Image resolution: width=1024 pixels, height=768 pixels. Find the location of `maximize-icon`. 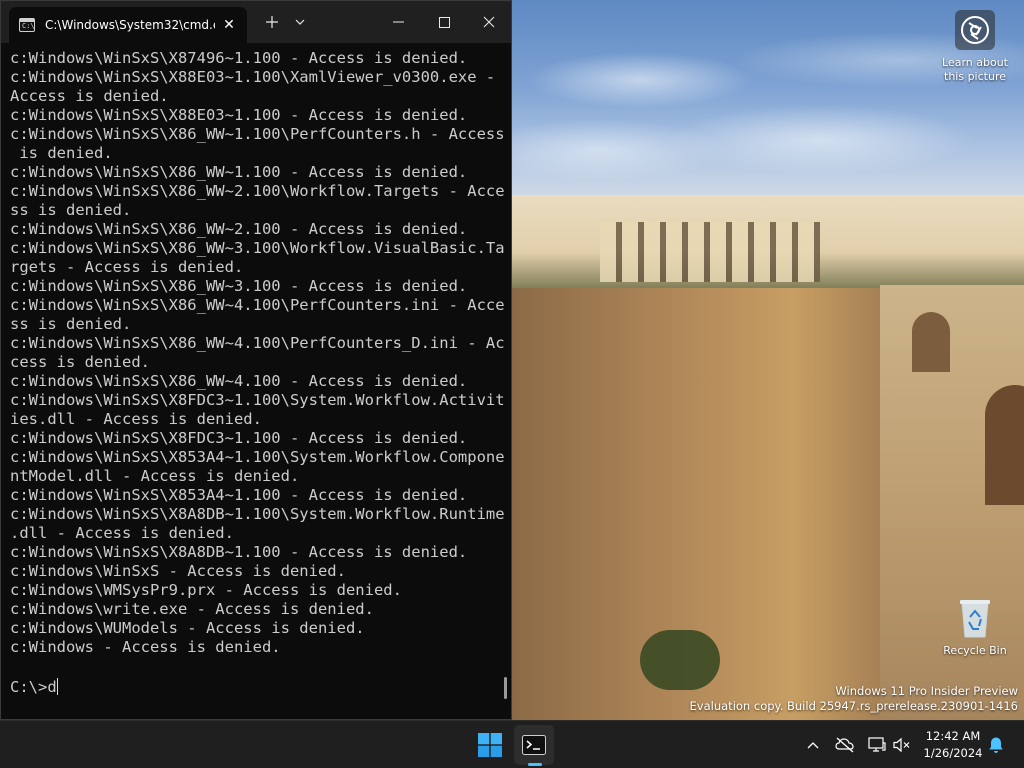

maximize-icon is located at coordinates (444, 22).